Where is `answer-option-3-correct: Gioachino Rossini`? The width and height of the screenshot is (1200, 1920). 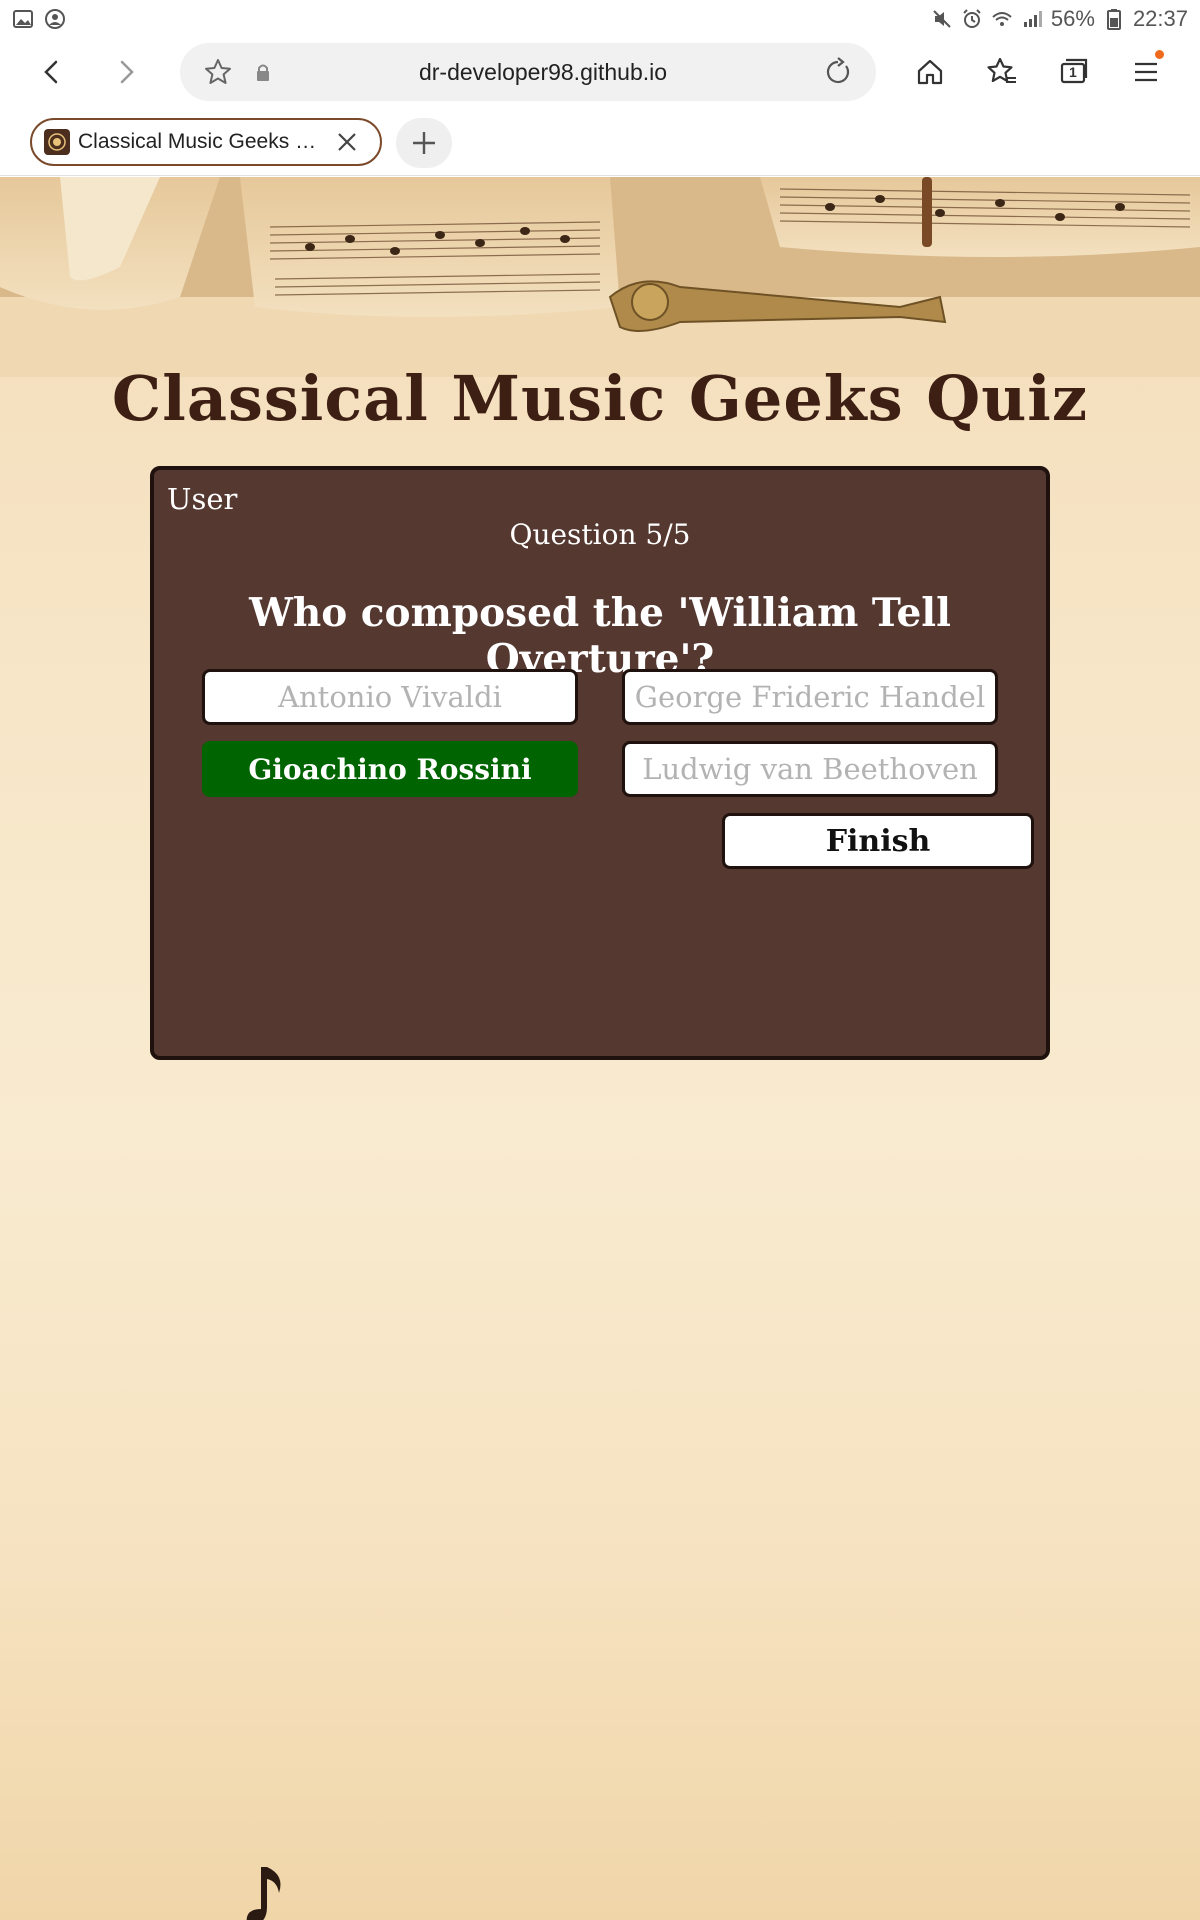
answer-option-3-correct: Gioachino Rossini is located at coordinates (390, 769).